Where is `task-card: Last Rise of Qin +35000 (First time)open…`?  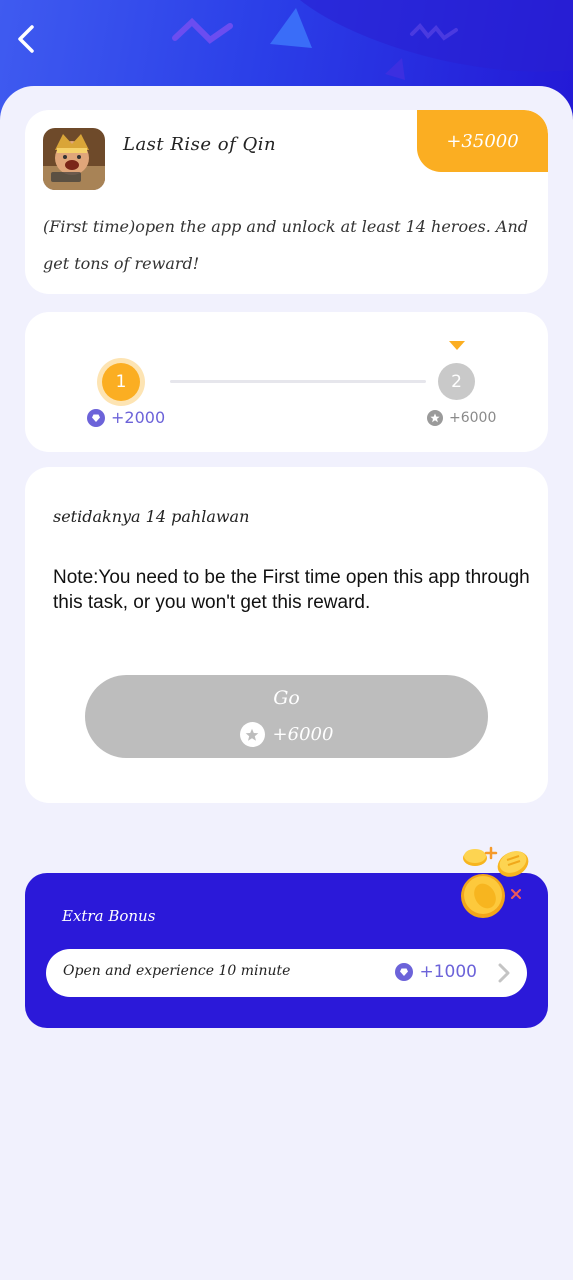 task-card: Last Rise of Qin +35000 (First time)open… is located at coordinates (286, 202).